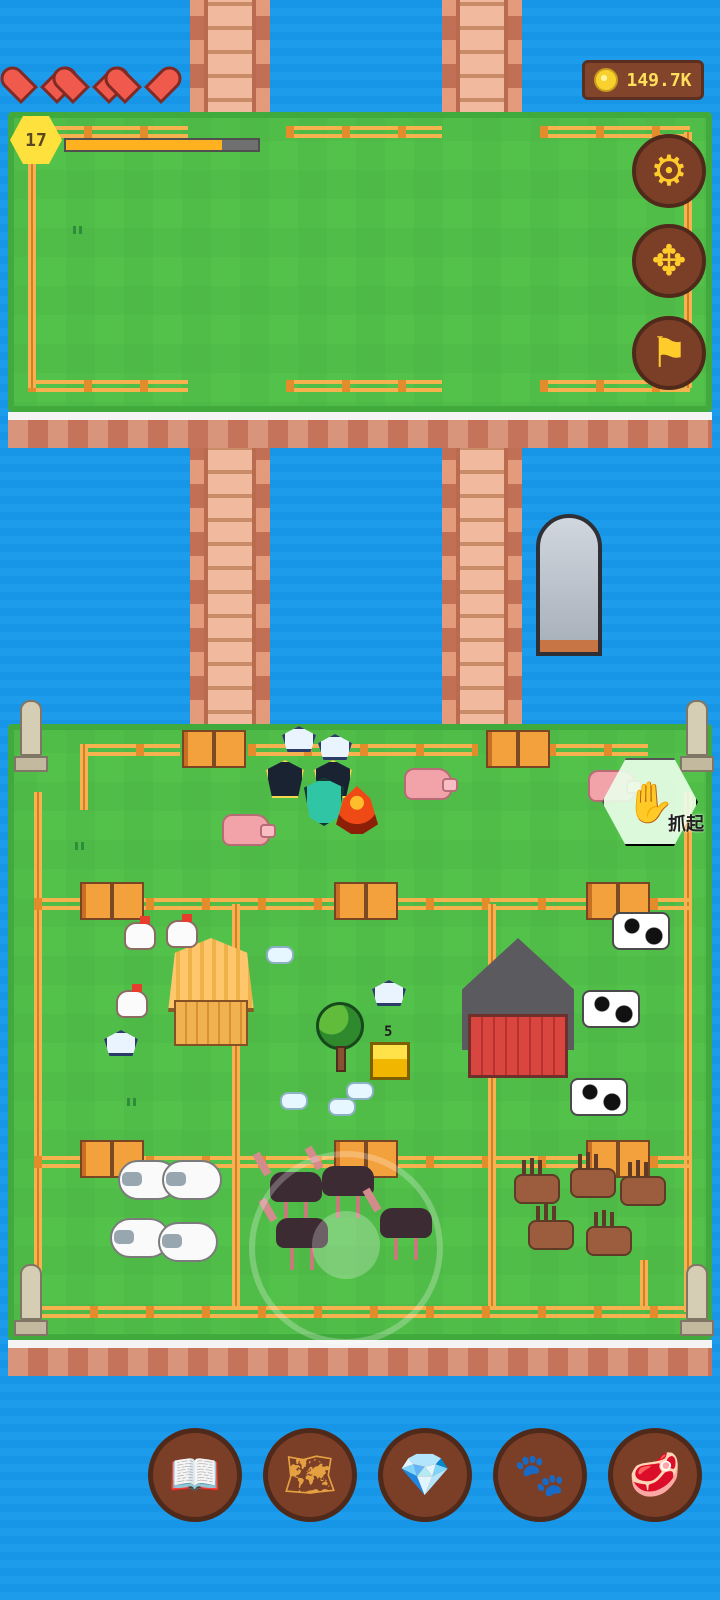 The height and width of the screenshot is (1600, 720). Describe the element at coordinates (84, 777) in the screenshot. I see `lower-left-post-fence` at that location.